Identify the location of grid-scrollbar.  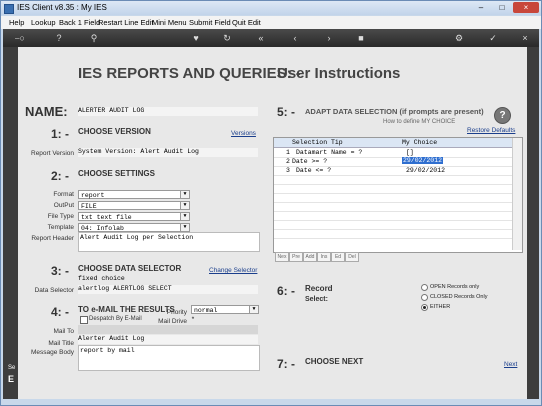
(517, 194).